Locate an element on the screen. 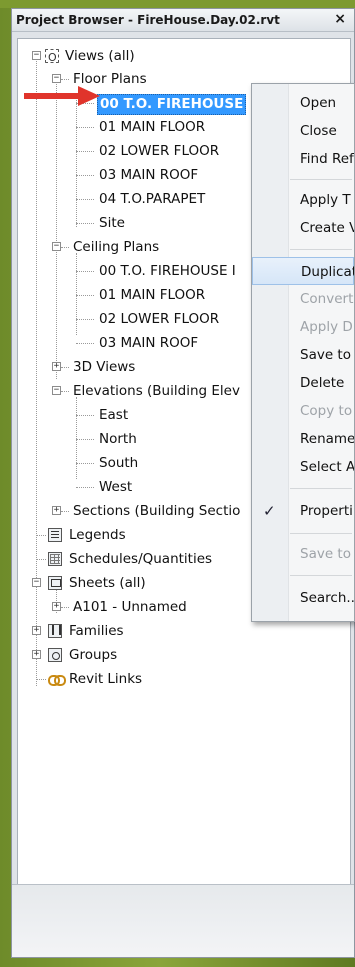 The height and width of the screenshot is (967, 355). menu-item-label: Close is located at coordinates (318, 131).